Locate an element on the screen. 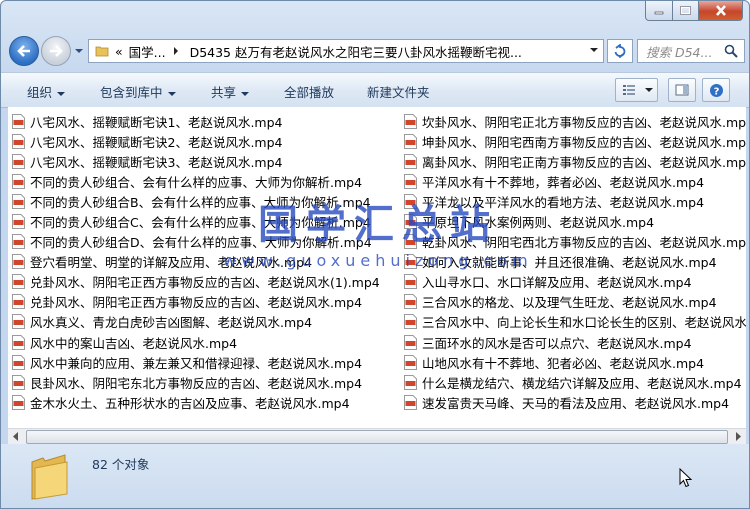 The width and height of the screenshot is (750, 509). file-item: 如何入坟就能断事、并且还很准确、老赵说风水.mp4 is located at coordinates (573, 262).